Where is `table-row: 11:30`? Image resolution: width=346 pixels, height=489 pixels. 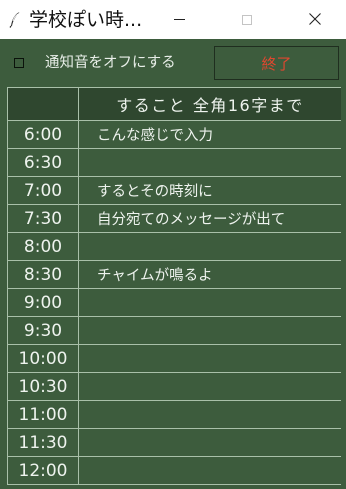 table-row: 11:30 is located at coordinates (174, 442).